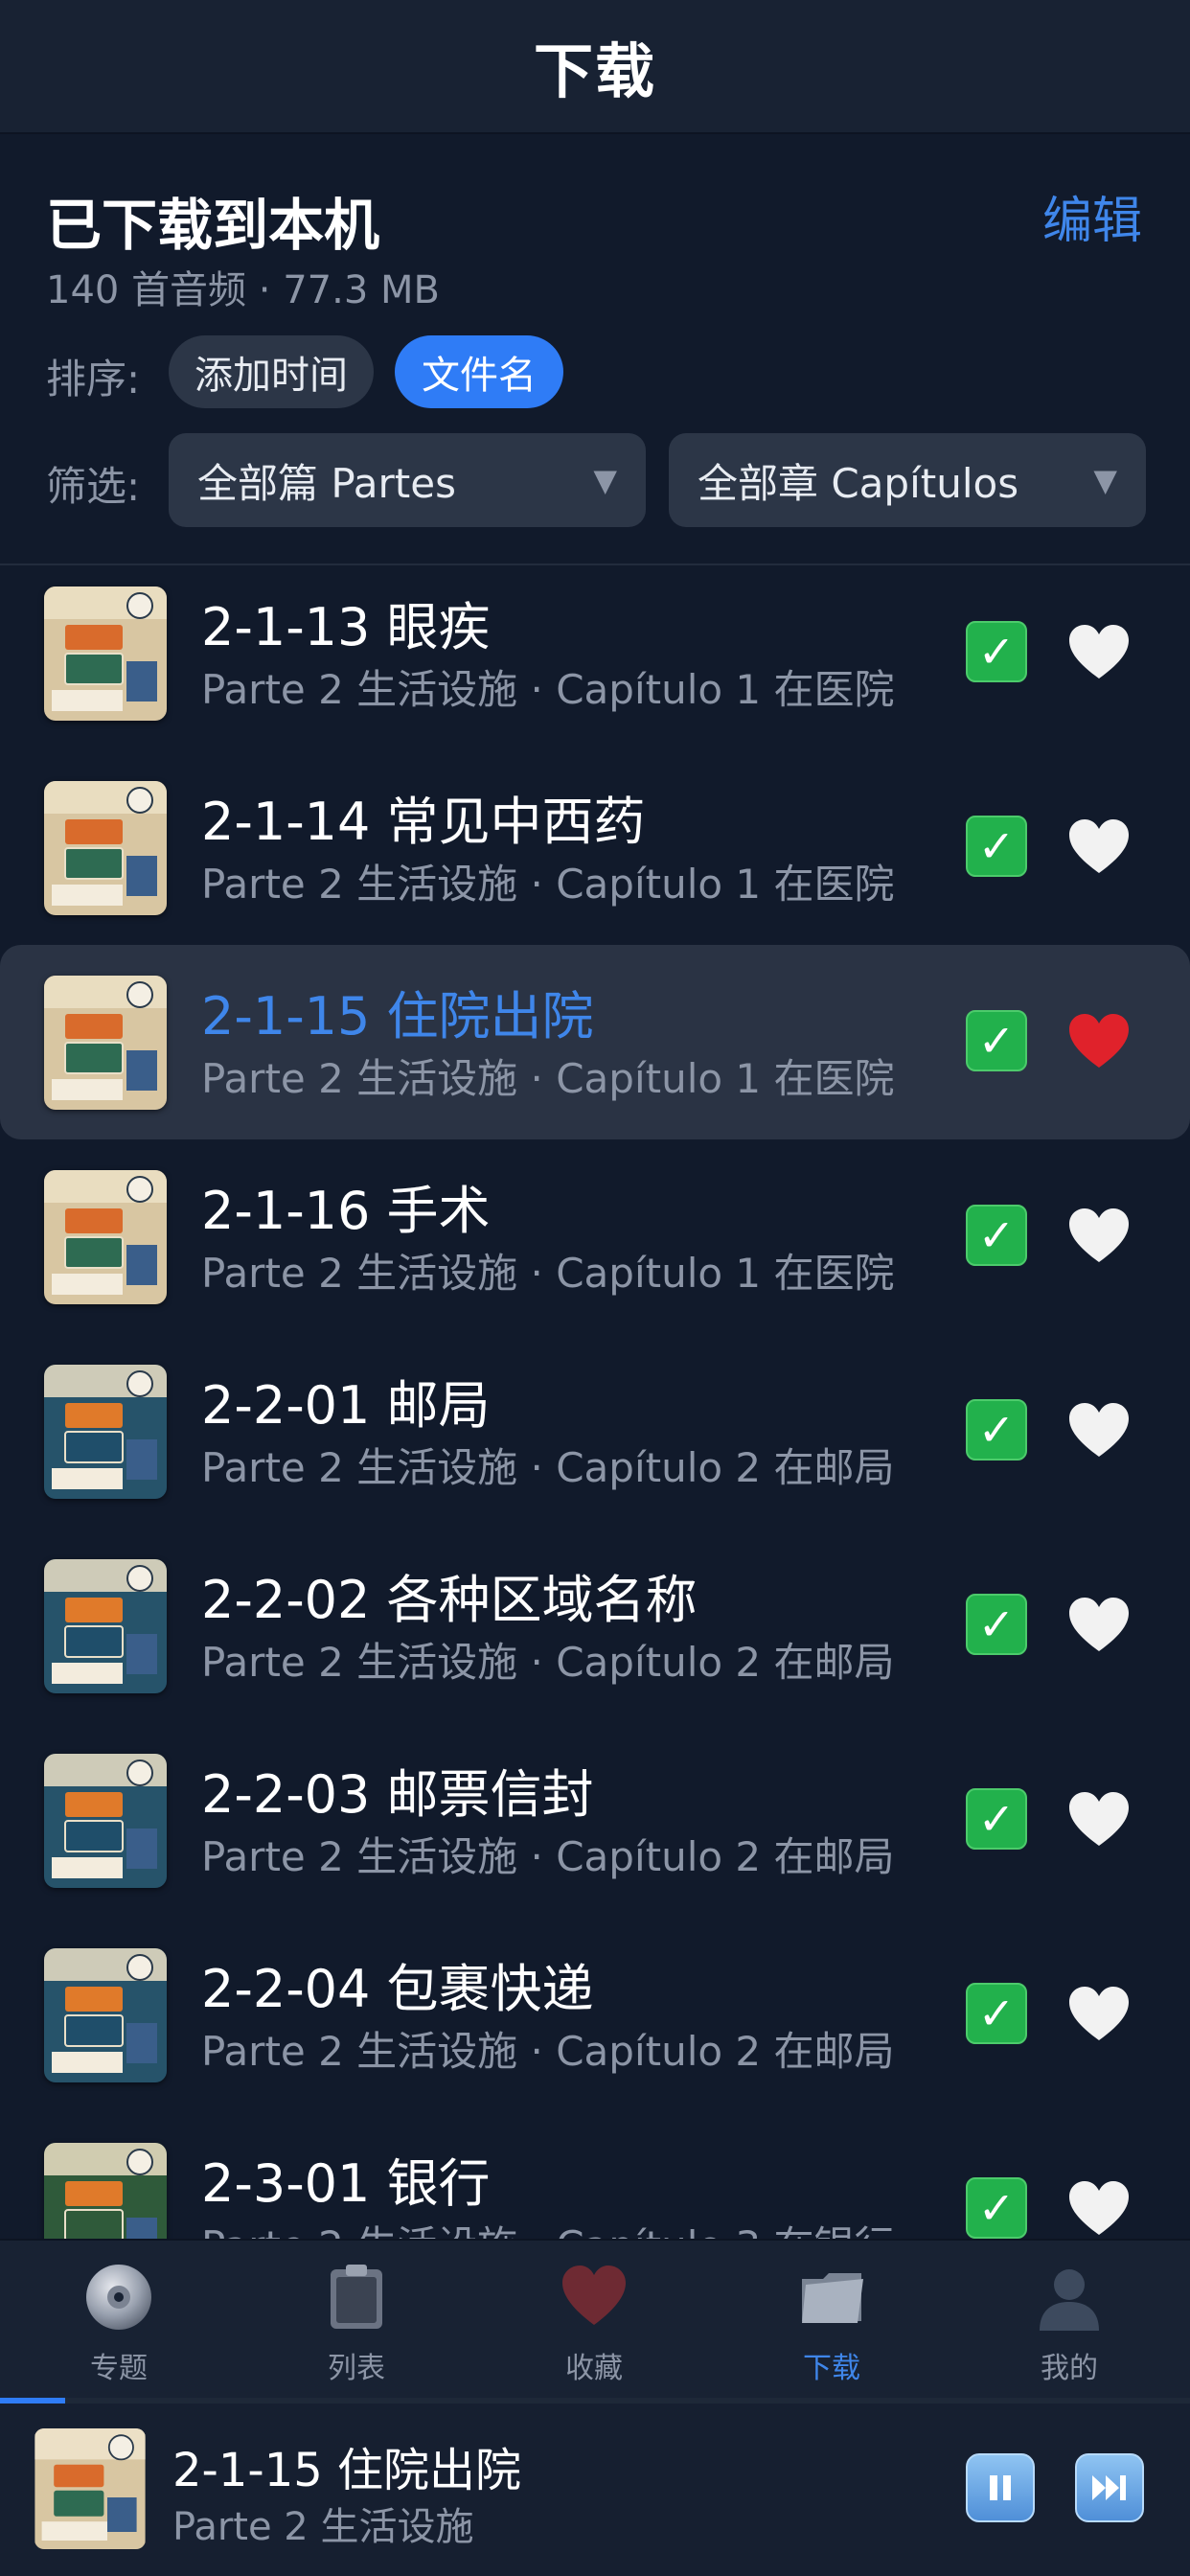 The image size is (1190, 2576). I want to click on page-title: 下载, so click(594, 71).